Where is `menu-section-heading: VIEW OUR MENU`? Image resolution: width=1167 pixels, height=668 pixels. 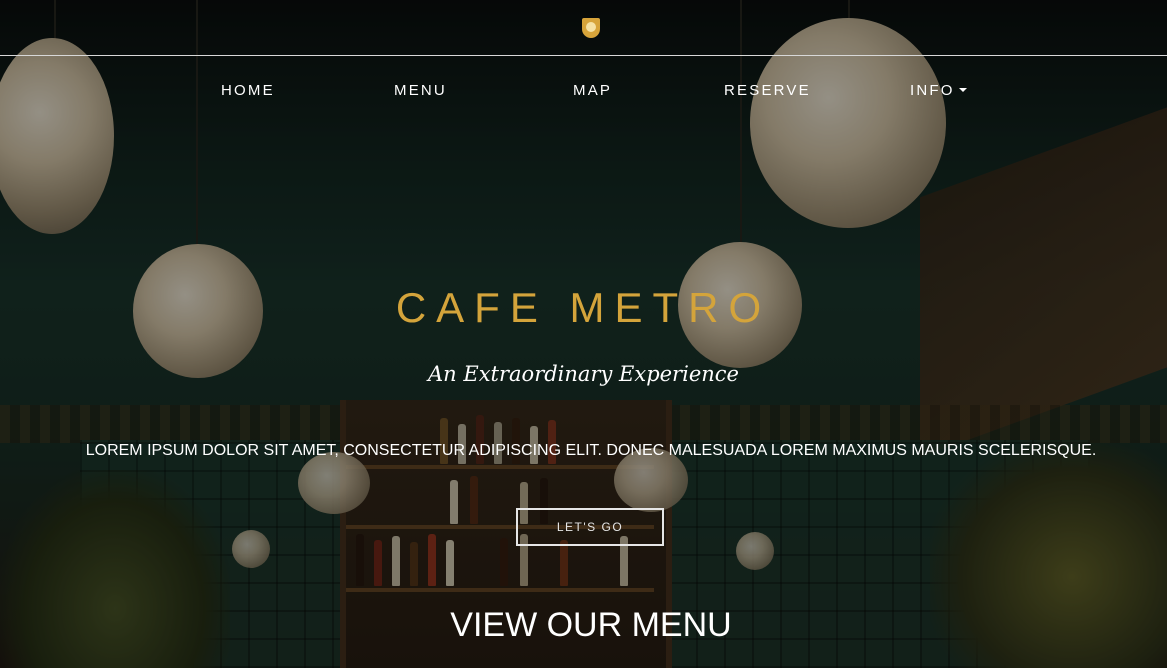
menu-section-heading: VIEW OUR MENU is located at coordinates (591, 625).